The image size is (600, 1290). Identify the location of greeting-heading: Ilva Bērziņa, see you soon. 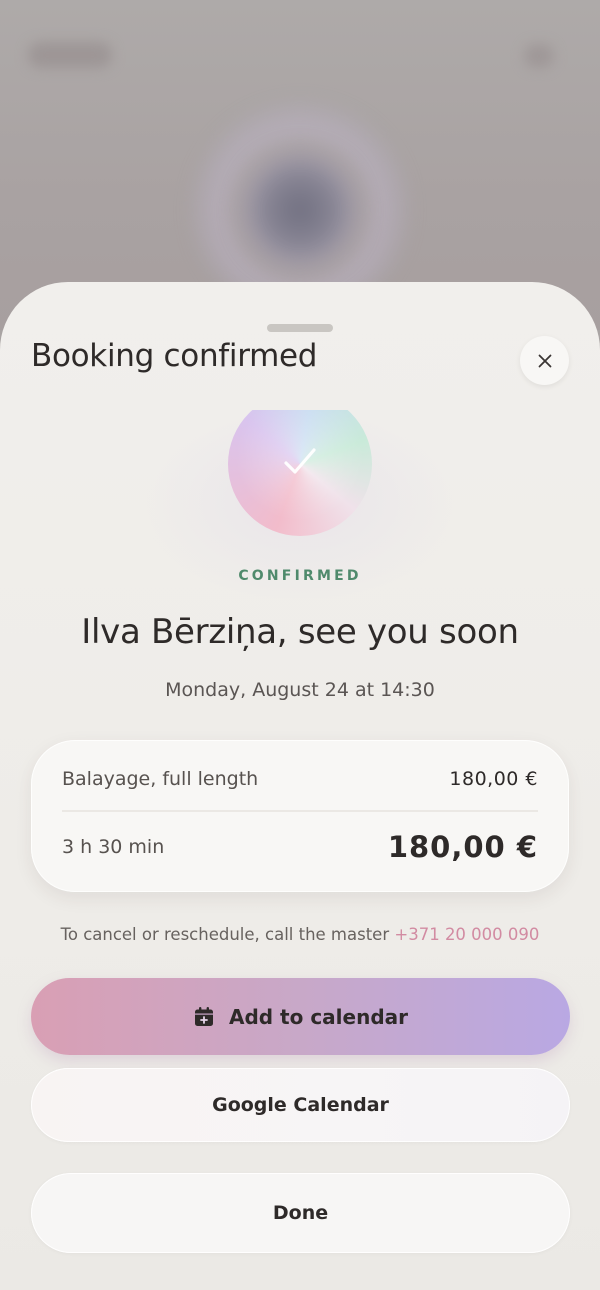
(300, 632).